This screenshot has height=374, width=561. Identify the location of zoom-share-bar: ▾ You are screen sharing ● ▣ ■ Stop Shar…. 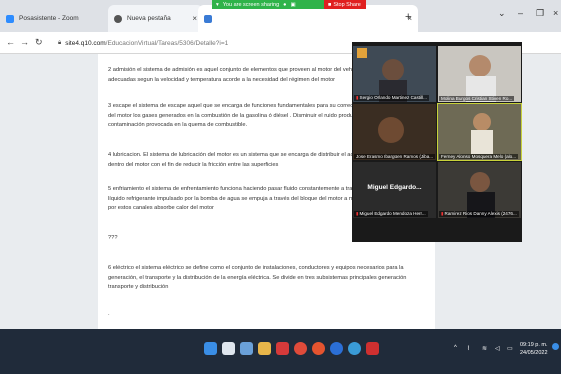
(289, 4).